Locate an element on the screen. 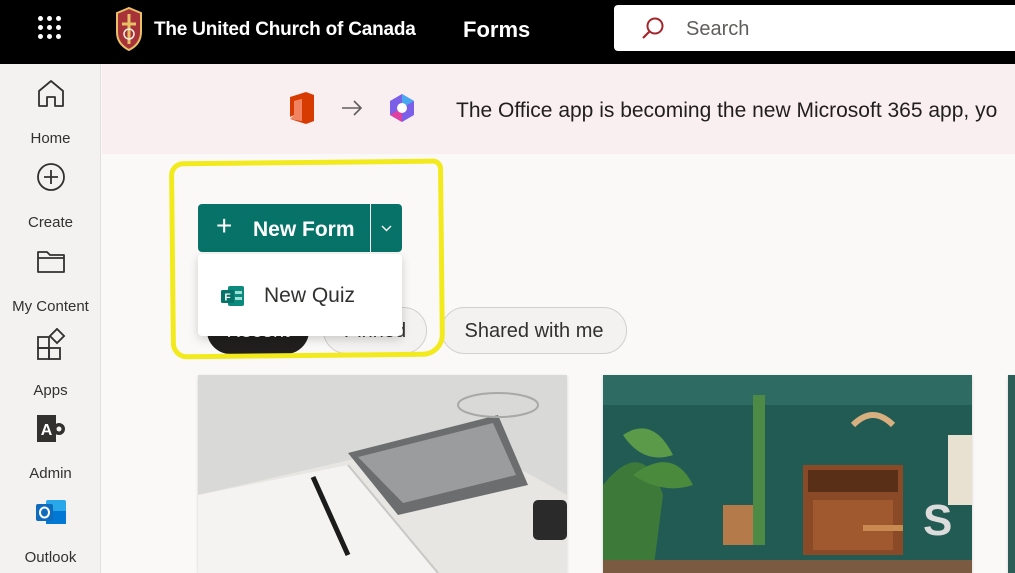 The height and width of the screenshot is (573, 1015). search-icon is located at coordinates (653, 28).